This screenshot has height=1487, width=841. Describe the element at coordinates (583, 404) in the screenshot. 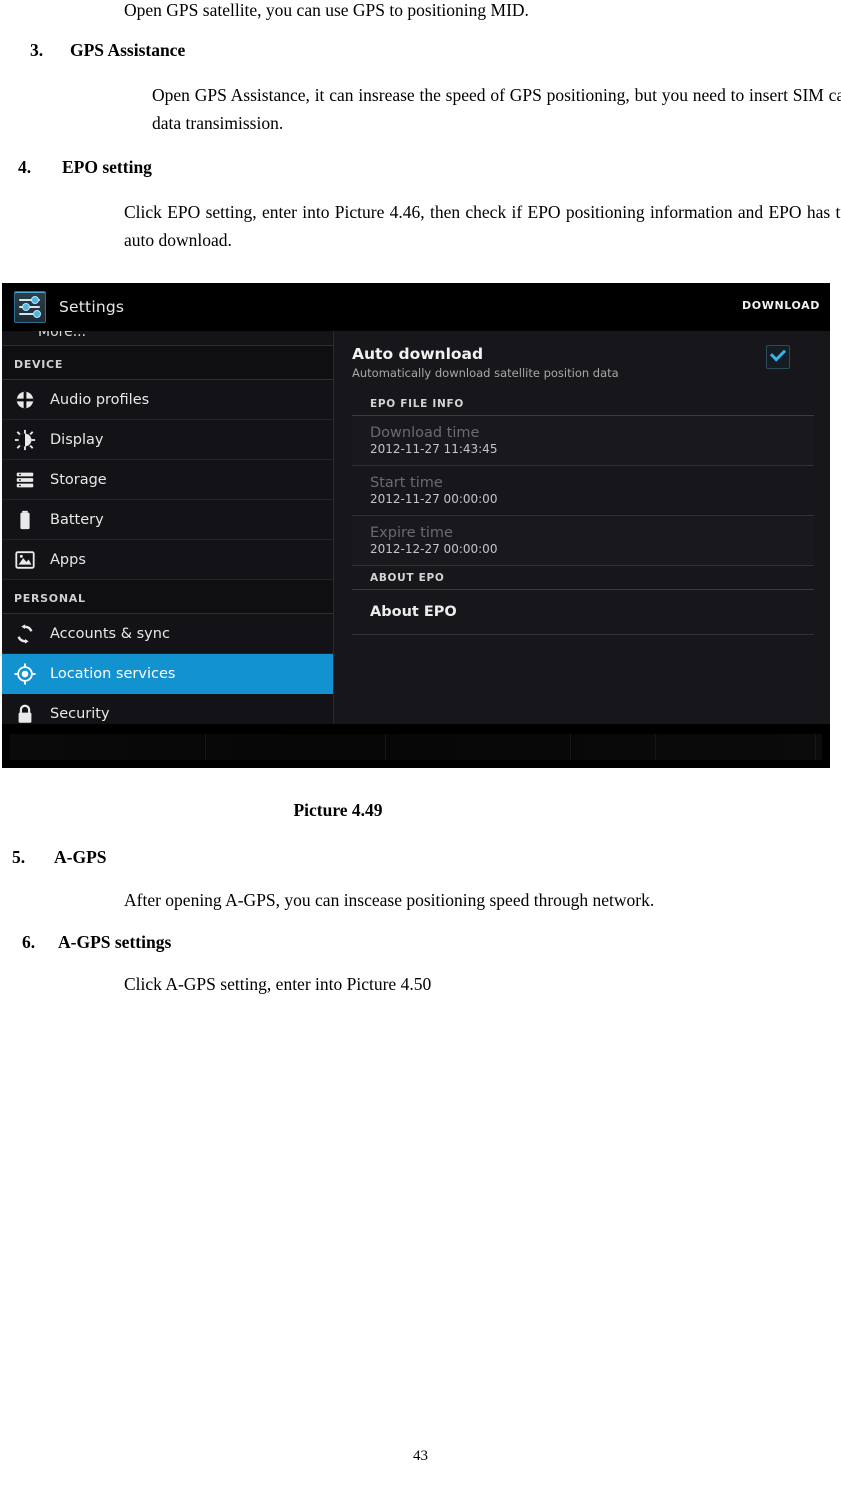

I see `epo-file-info-header: EPO FILE INFO` at that location.